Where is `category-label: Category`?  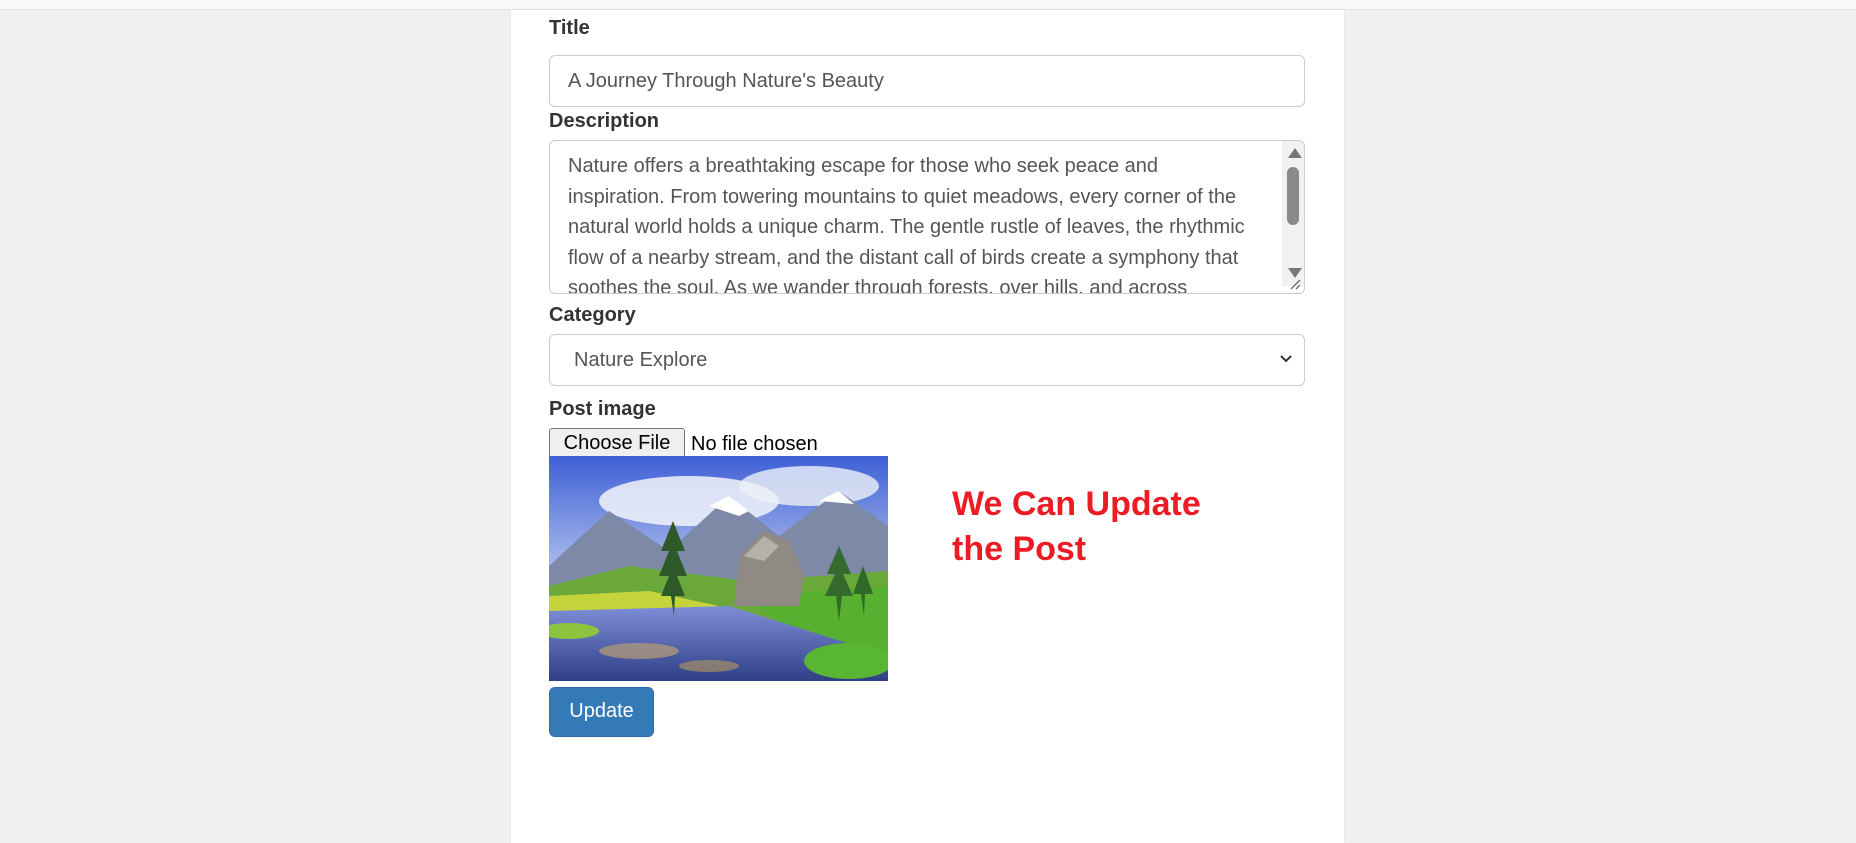 category-label: Category is located at coordinates (592, 315).